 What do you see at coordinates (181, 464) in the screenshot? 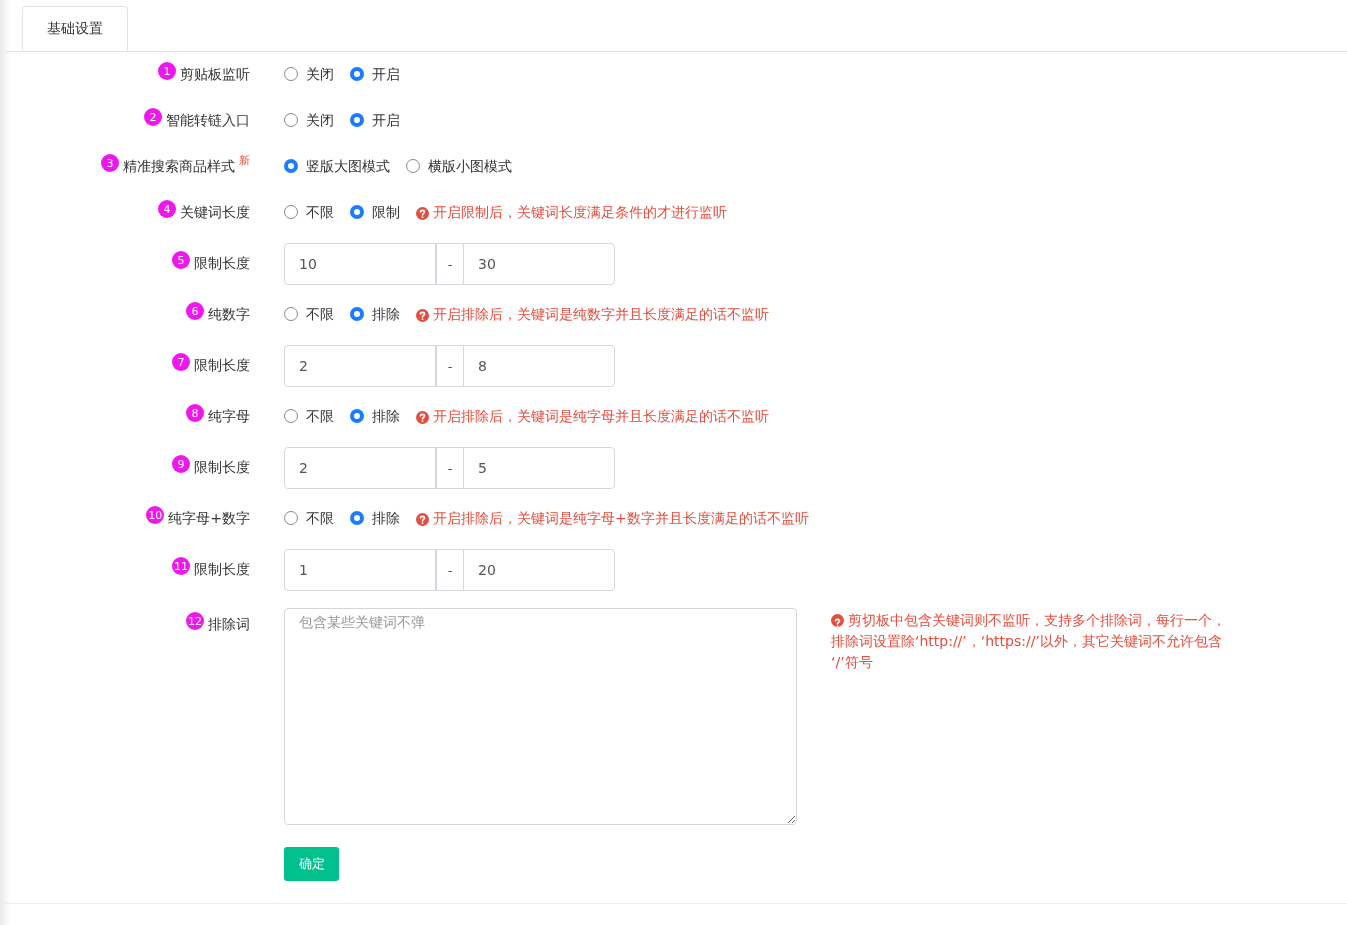
I see `number-badge: 9` at bounding box center [181, 464].